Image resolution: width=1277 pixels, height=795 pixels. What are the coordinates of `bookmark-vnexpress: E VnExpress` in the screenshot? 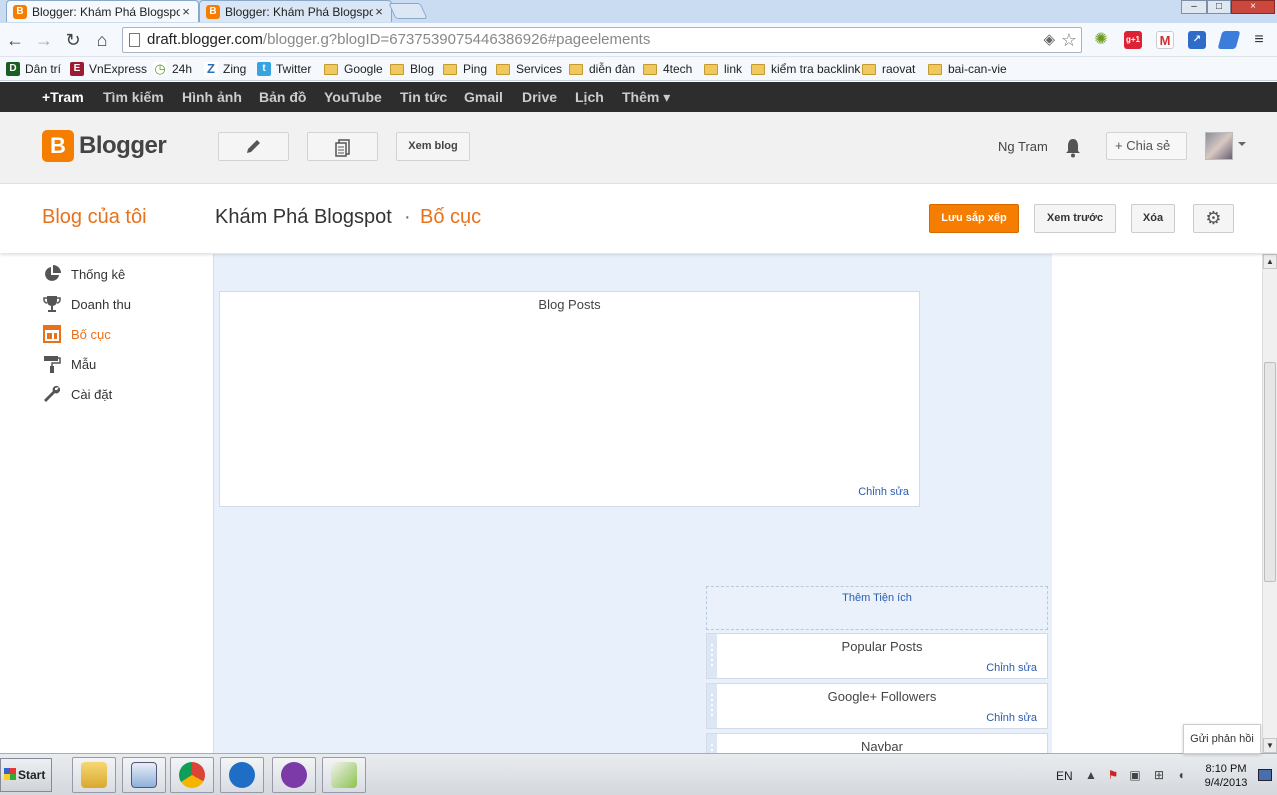 It's located at (108, 69).